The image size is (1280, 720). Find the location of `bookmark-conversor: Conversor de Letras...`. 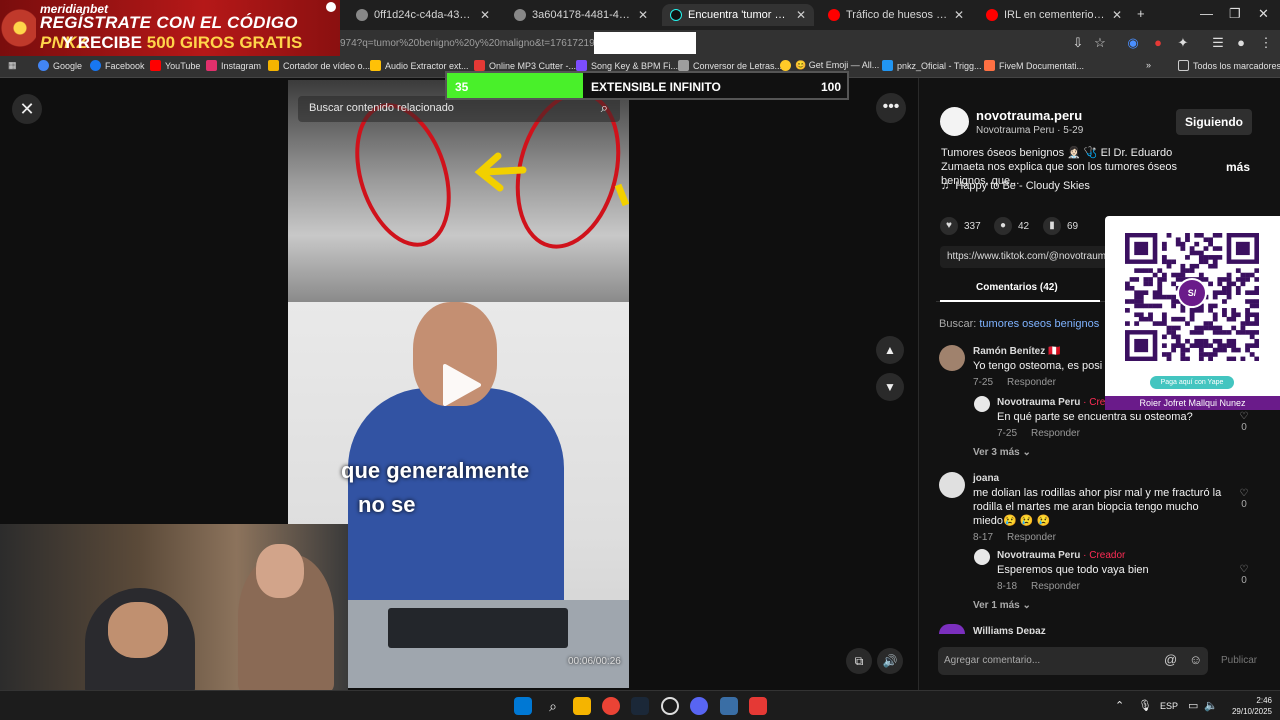

bookmark-conversor: Conversor de Letras... is located at coordinates (730, 65).